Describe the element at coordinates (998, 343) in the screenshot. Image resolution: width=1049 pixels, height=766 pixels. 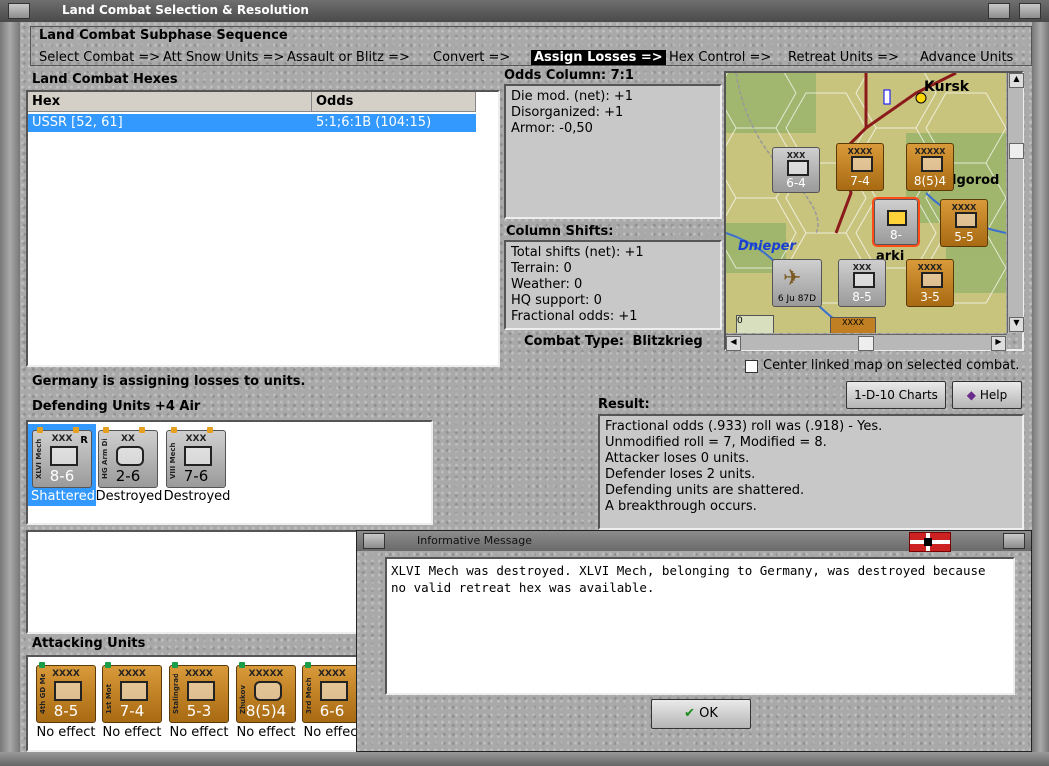
I see `scroll-right-icon: ▶` at that location.